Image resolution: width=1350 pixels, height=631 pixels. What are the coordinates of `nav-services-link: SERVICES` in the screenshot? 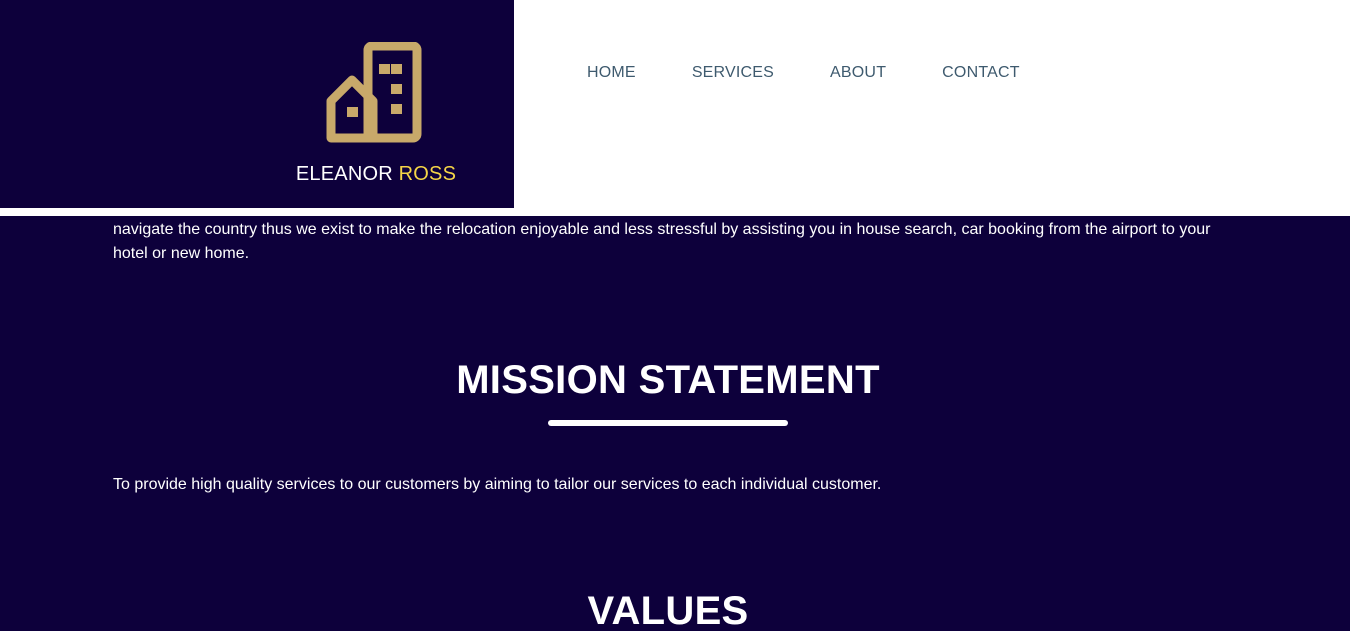 It's located at (733, 73).